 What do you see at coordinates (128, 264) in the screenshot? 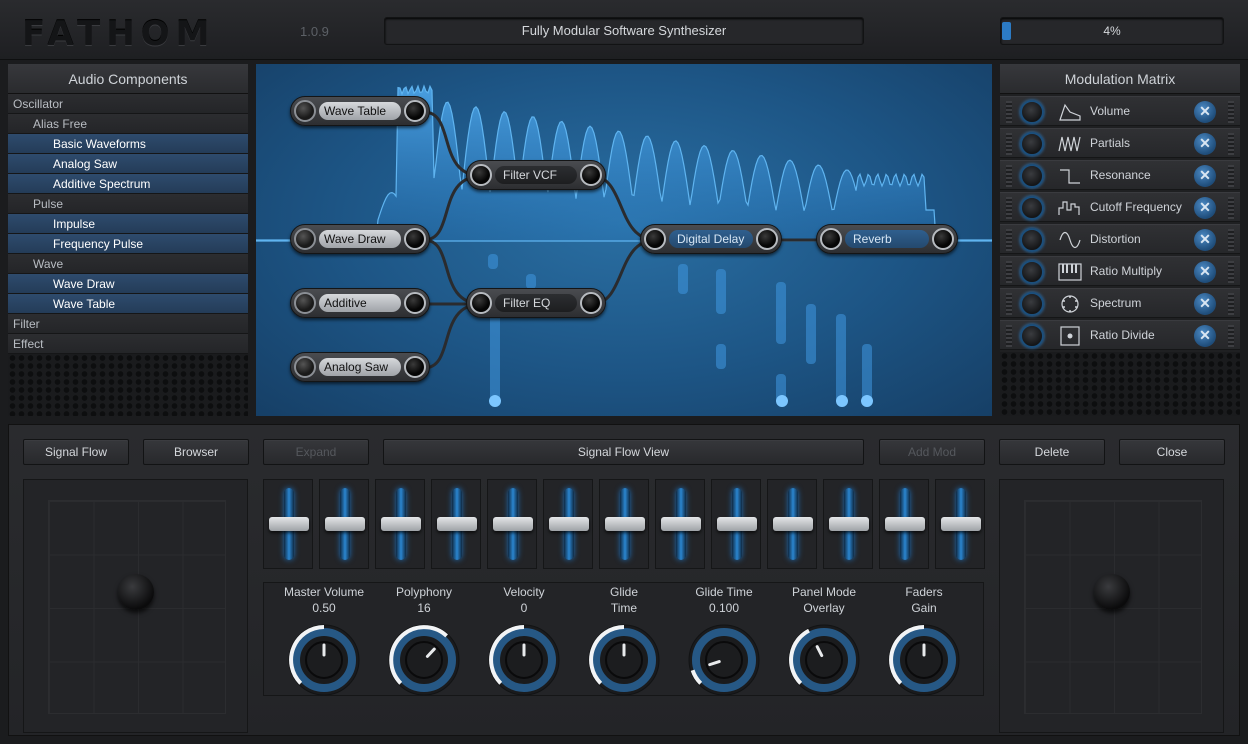
I see `tree-item: Wave` at bounding box center [128, 264].